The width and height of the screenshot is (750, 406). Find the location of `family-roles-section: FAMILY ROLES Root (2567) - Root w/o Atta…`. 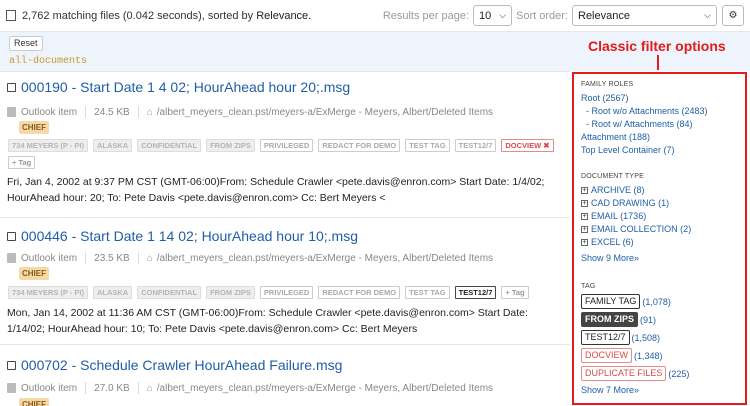

family-roles-section: FAMILY ROLES Root (2567) - Root w/o Atta… is located at coordinates (663, 119).